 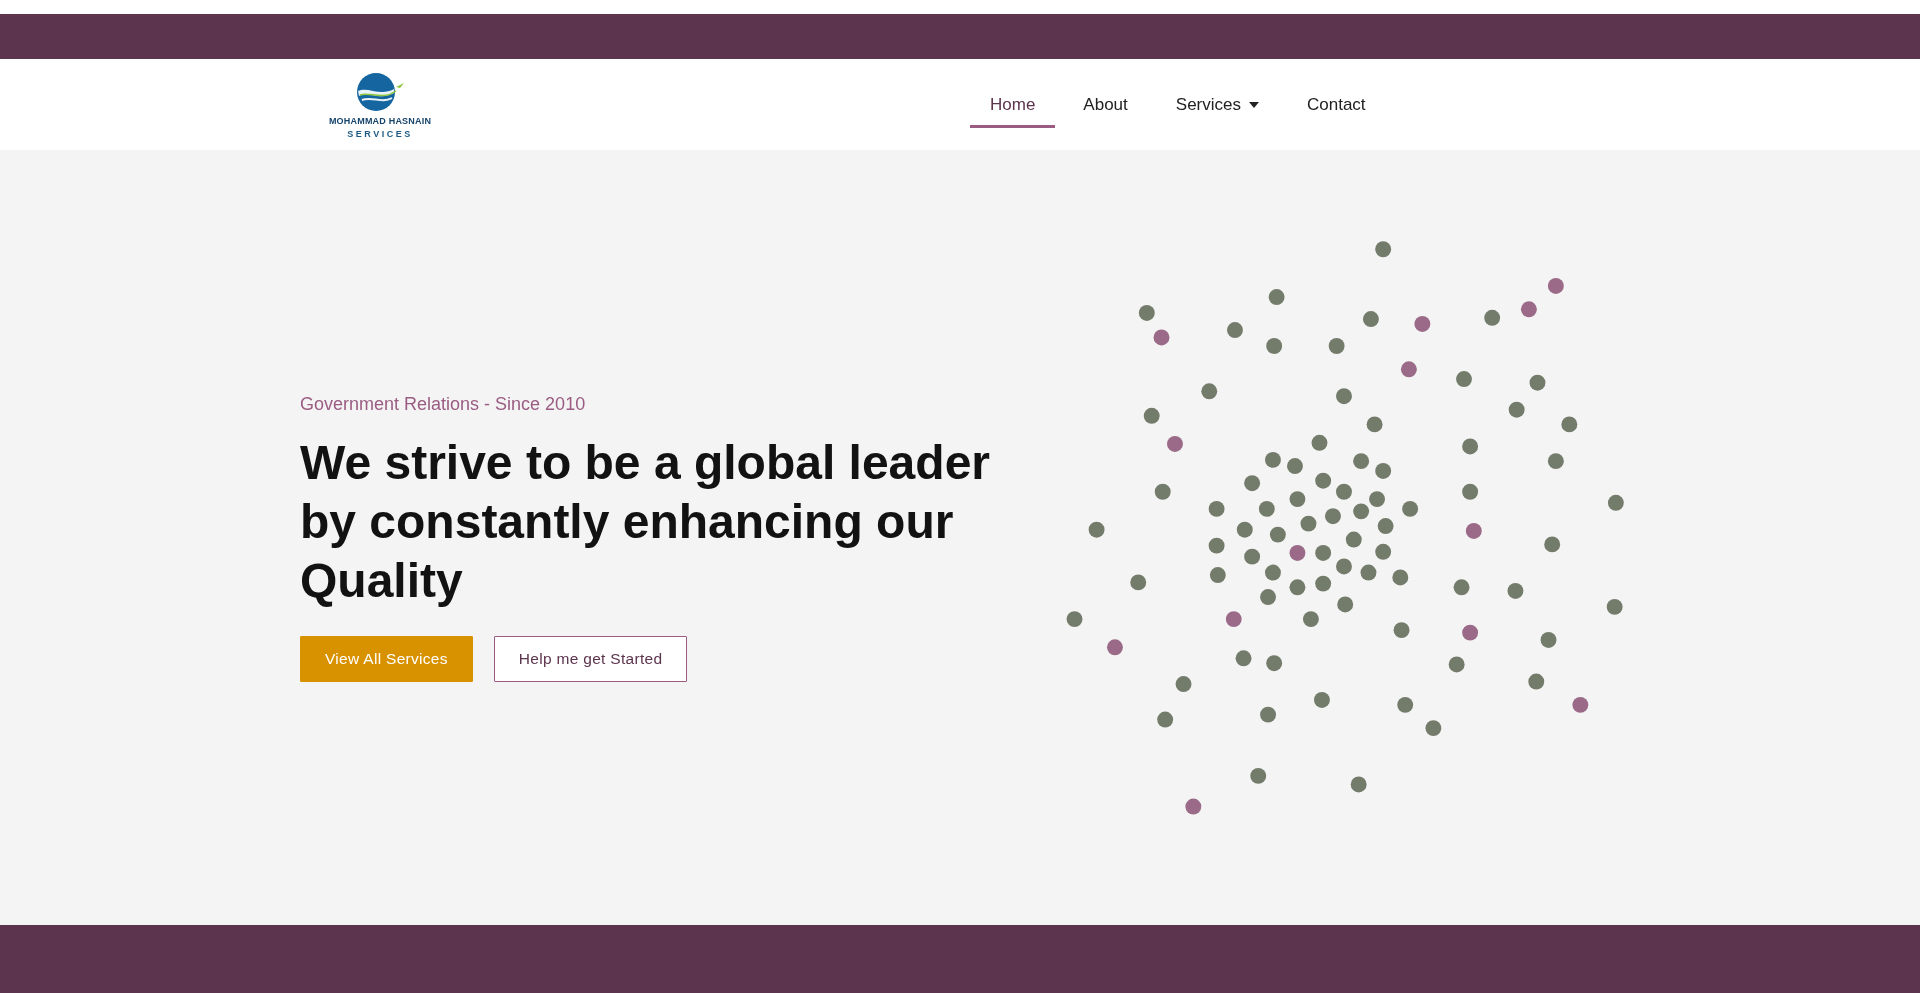 What do you see at coordinates (1336, 104) in the screenshot?
I see `nav-link: Contact` at bounding box center [1336, 104].